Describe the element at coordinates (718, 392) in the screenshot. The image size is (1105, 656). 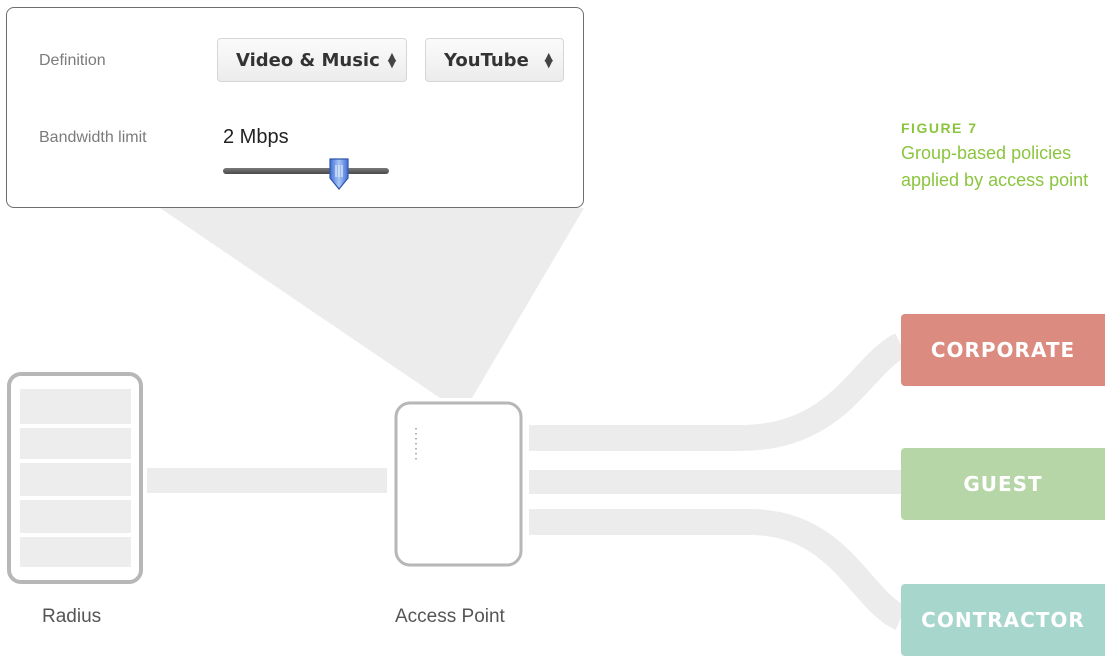
I see `corporate-link` at that location.